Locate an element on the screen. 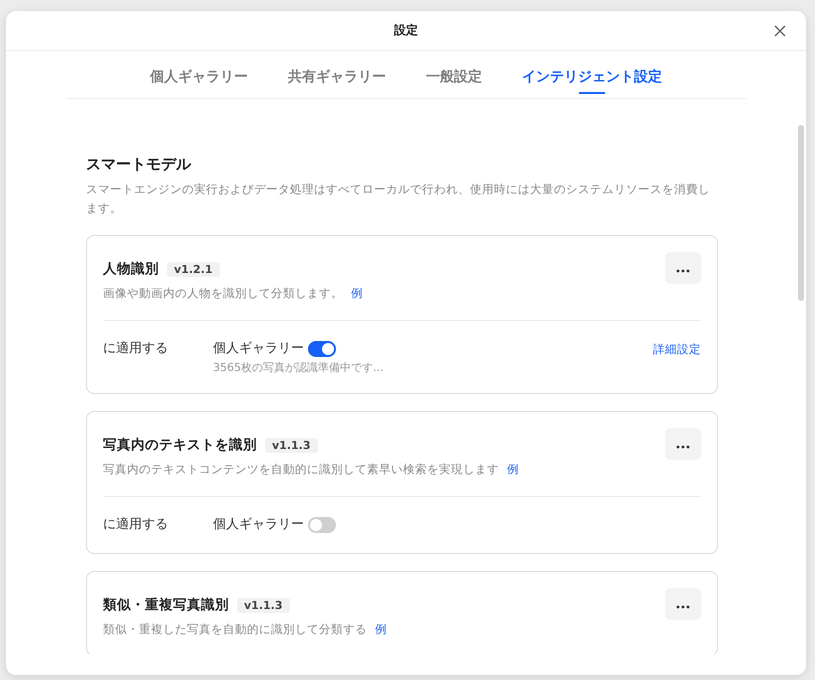 This screenshot has width=815, height=680. tab: 個人ギャラリー is located at coordinates (199, 73).